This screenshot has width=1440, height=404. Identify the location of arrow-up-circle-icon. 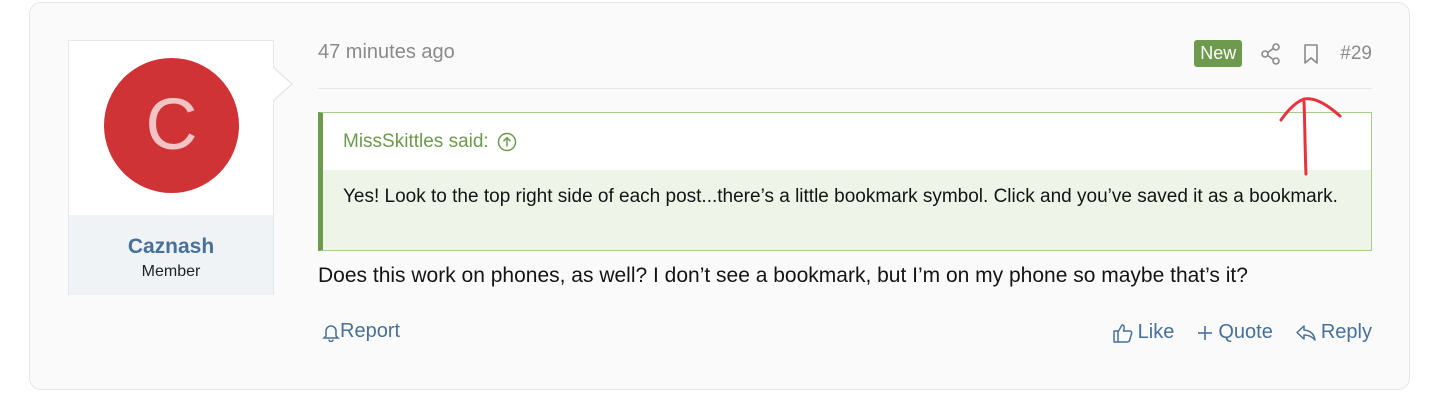
(507, 142).